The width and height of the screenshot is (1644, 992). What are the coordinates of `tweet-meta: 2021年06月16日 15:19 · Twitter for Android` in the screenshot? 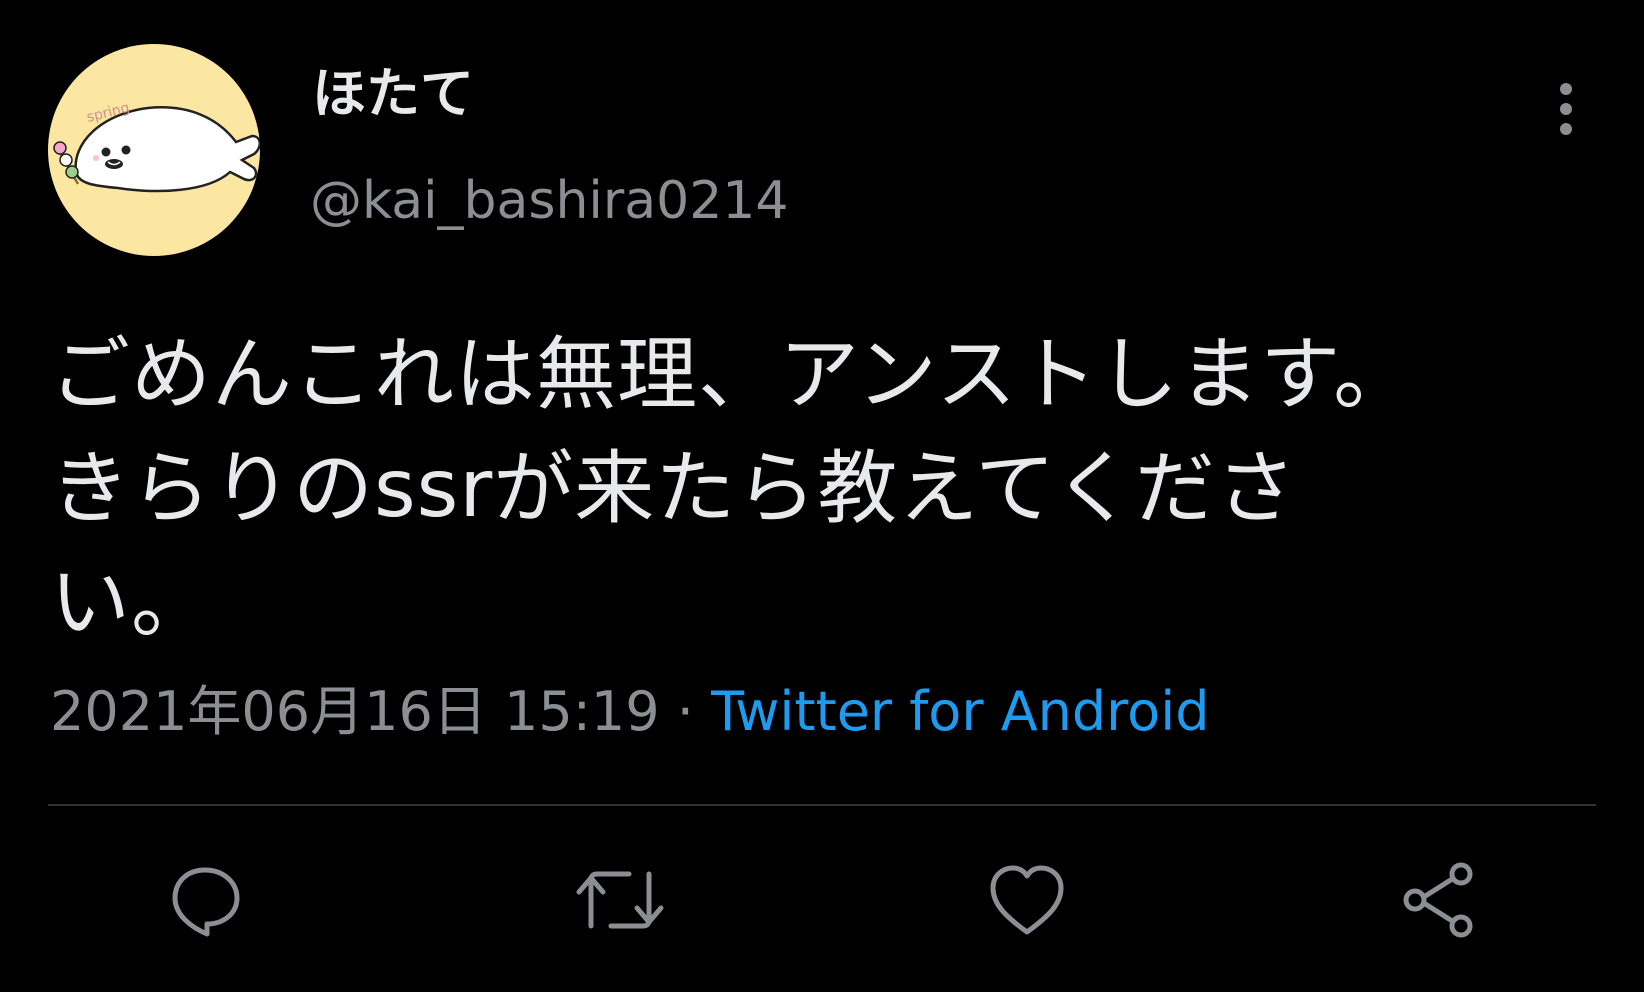 It's located at (629, 712).